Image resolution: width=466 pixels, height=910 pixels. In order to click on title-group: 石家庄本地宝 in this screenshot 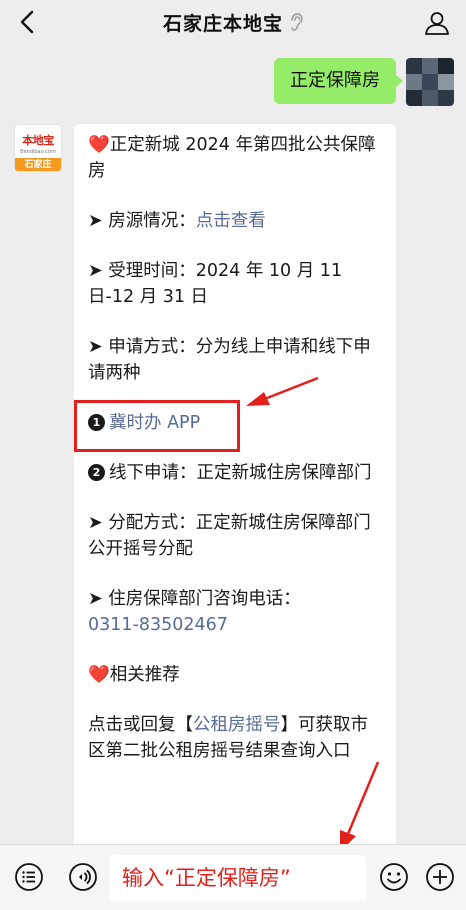, I will do `click(233, 22)`.